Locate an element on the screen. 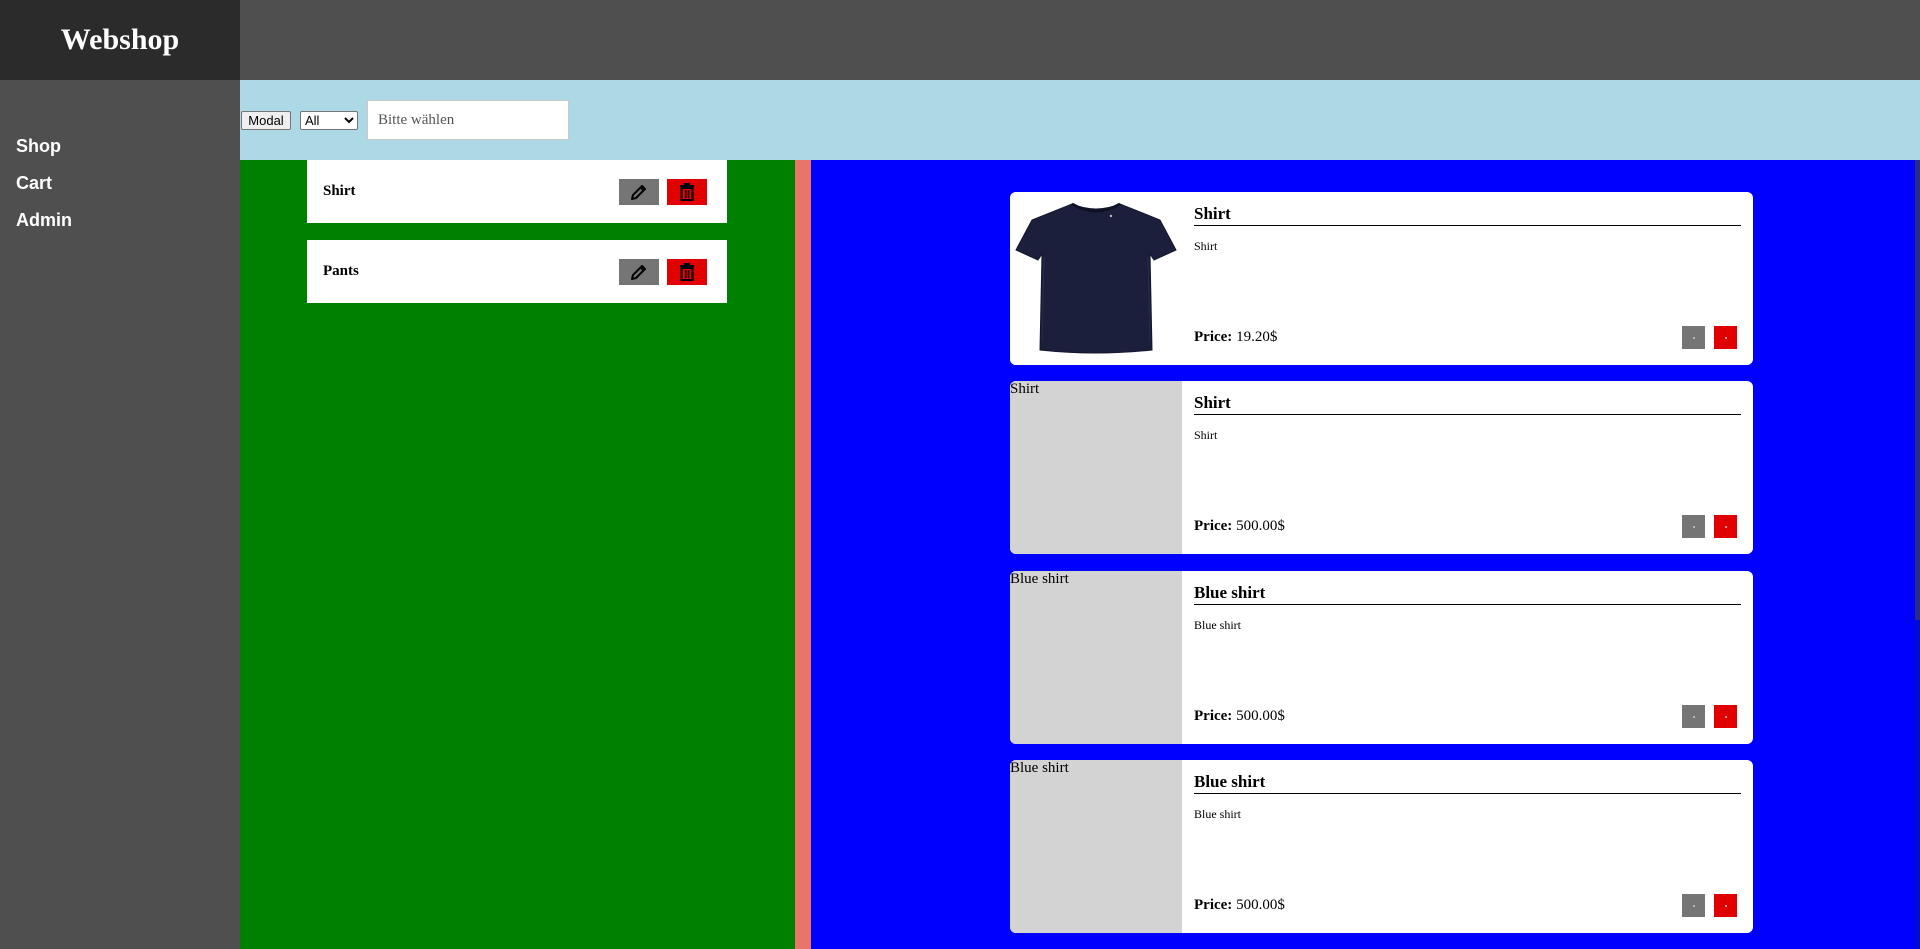  product-image is located at coordinates (1096, 278).